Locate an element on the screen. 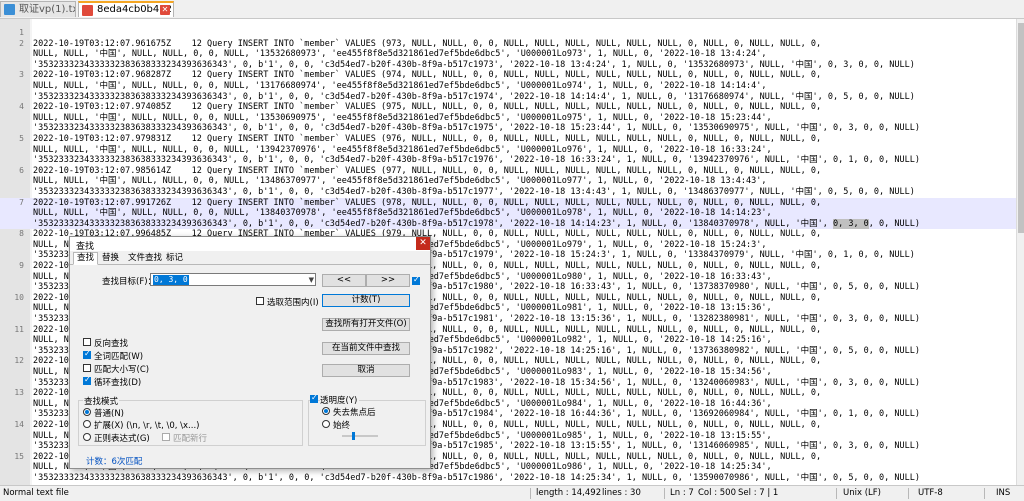 The width and height of the screenshot is (1024, 501). tab-replace: 替换 is located at coordinates (110, 258).